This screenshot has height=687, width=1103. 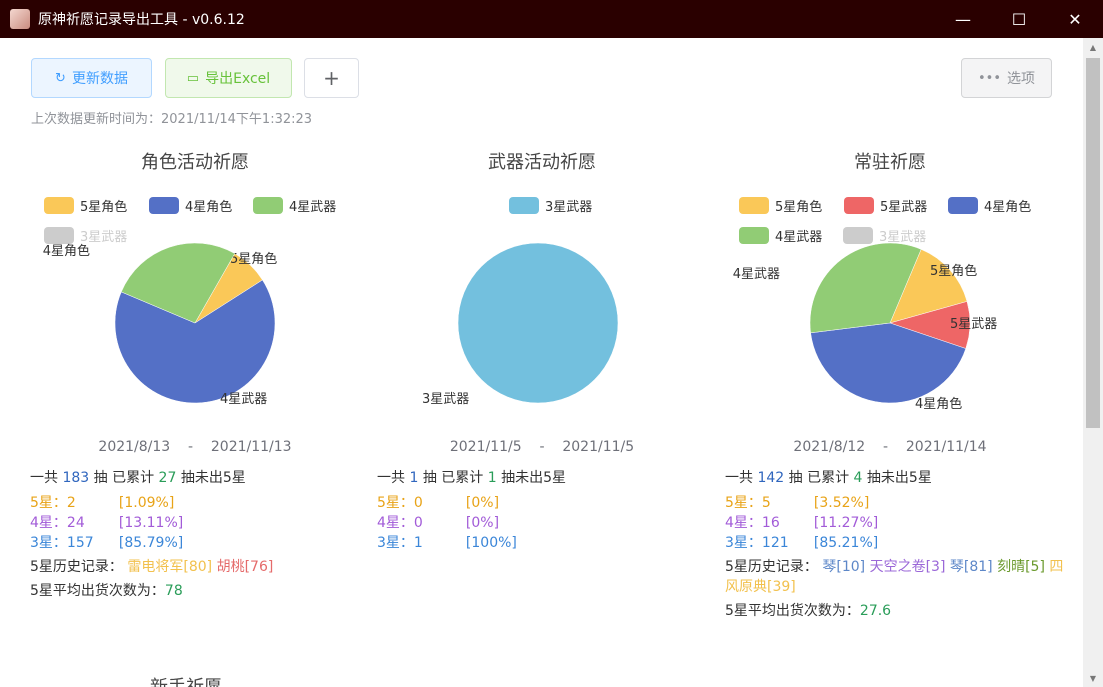 I want to click on star4-percent: [0%], so click(x=482, y=523).